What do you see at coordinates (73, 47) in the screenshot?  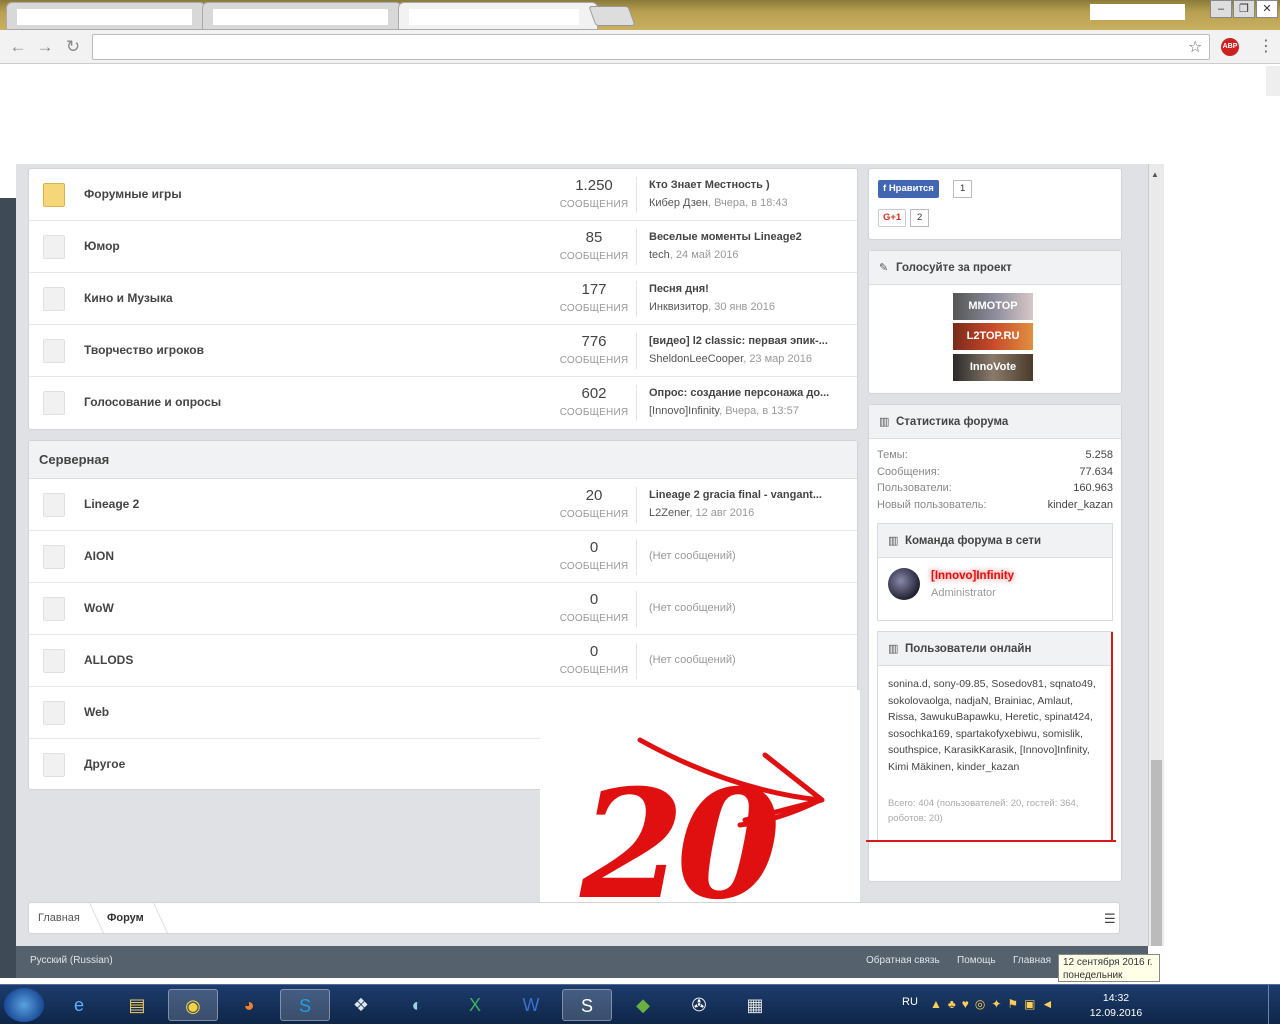 I see `reload-icon: ↻` at bounding box center [73, 47].